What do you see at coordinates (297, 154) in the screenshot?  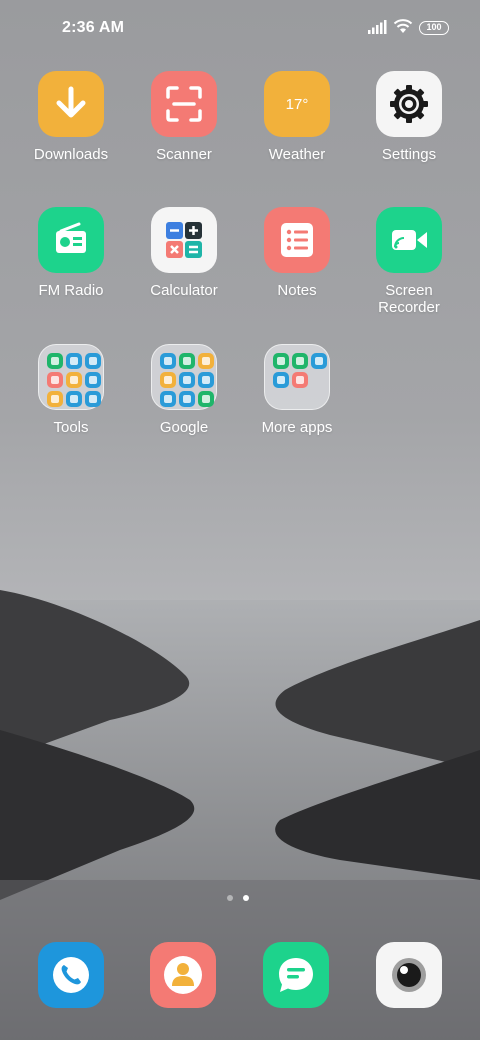 I see `app-label: Weather` at bounding box center [297, 154].